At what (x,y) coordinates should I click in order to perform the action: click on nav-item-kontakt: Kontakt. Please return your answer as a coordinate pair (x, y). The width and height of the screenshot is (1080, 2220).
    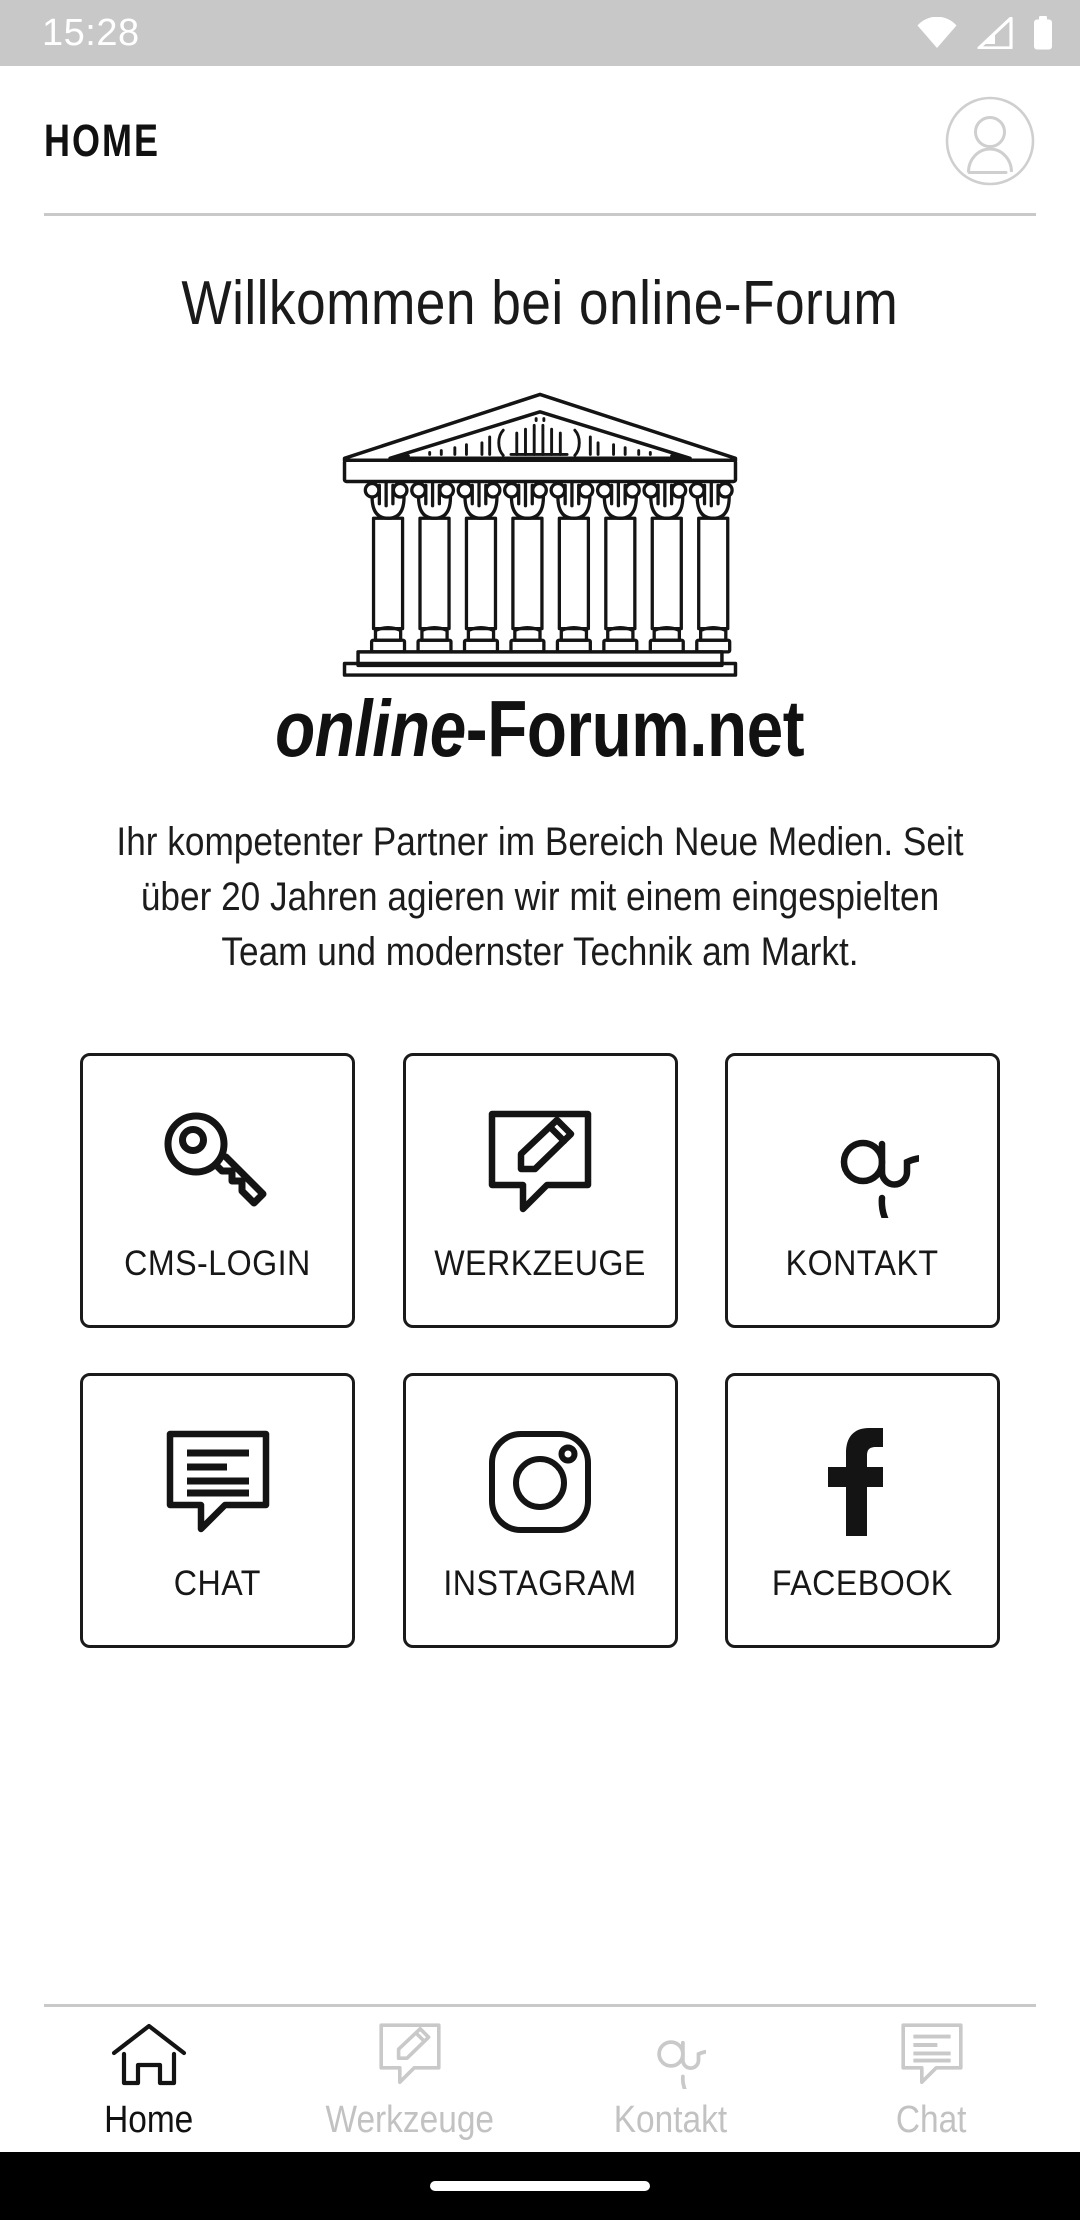
    Looking at the image, I should click on (670, 2078).